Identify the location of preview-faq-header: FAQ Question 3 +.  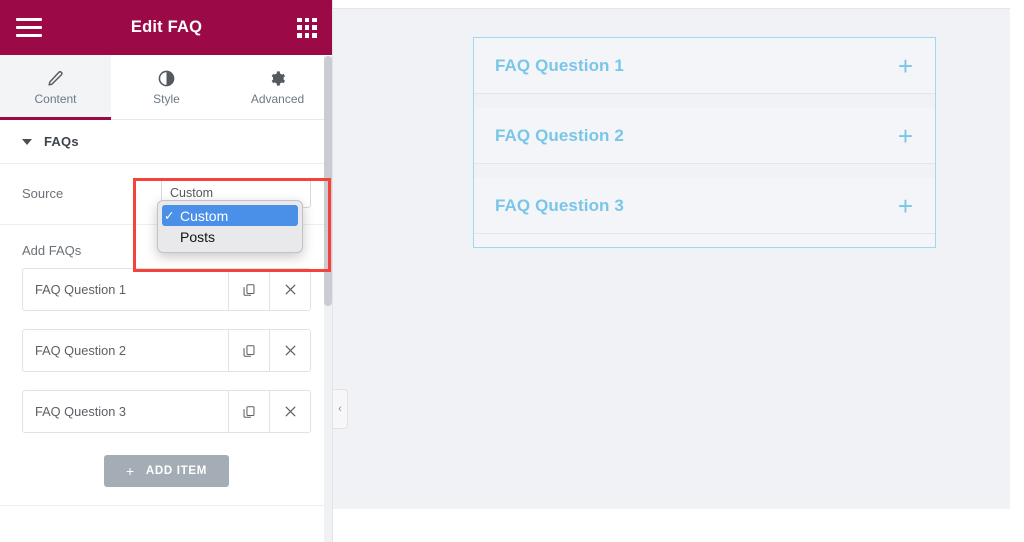
(704, 205).